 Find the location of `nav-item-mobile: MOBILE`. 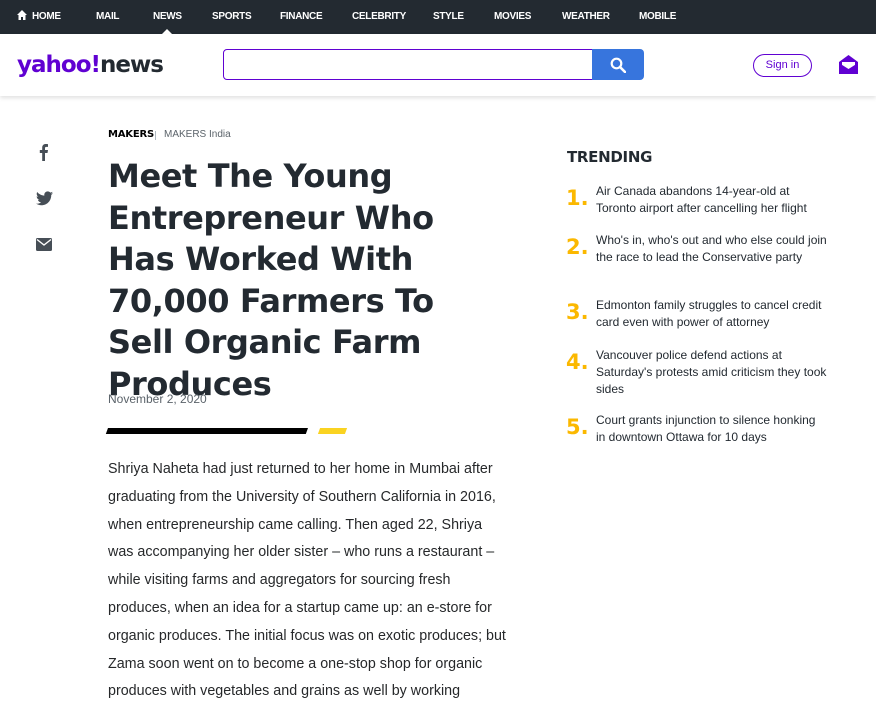

nav-item-mobile: MOBILE is located at coordinates (657, 17).